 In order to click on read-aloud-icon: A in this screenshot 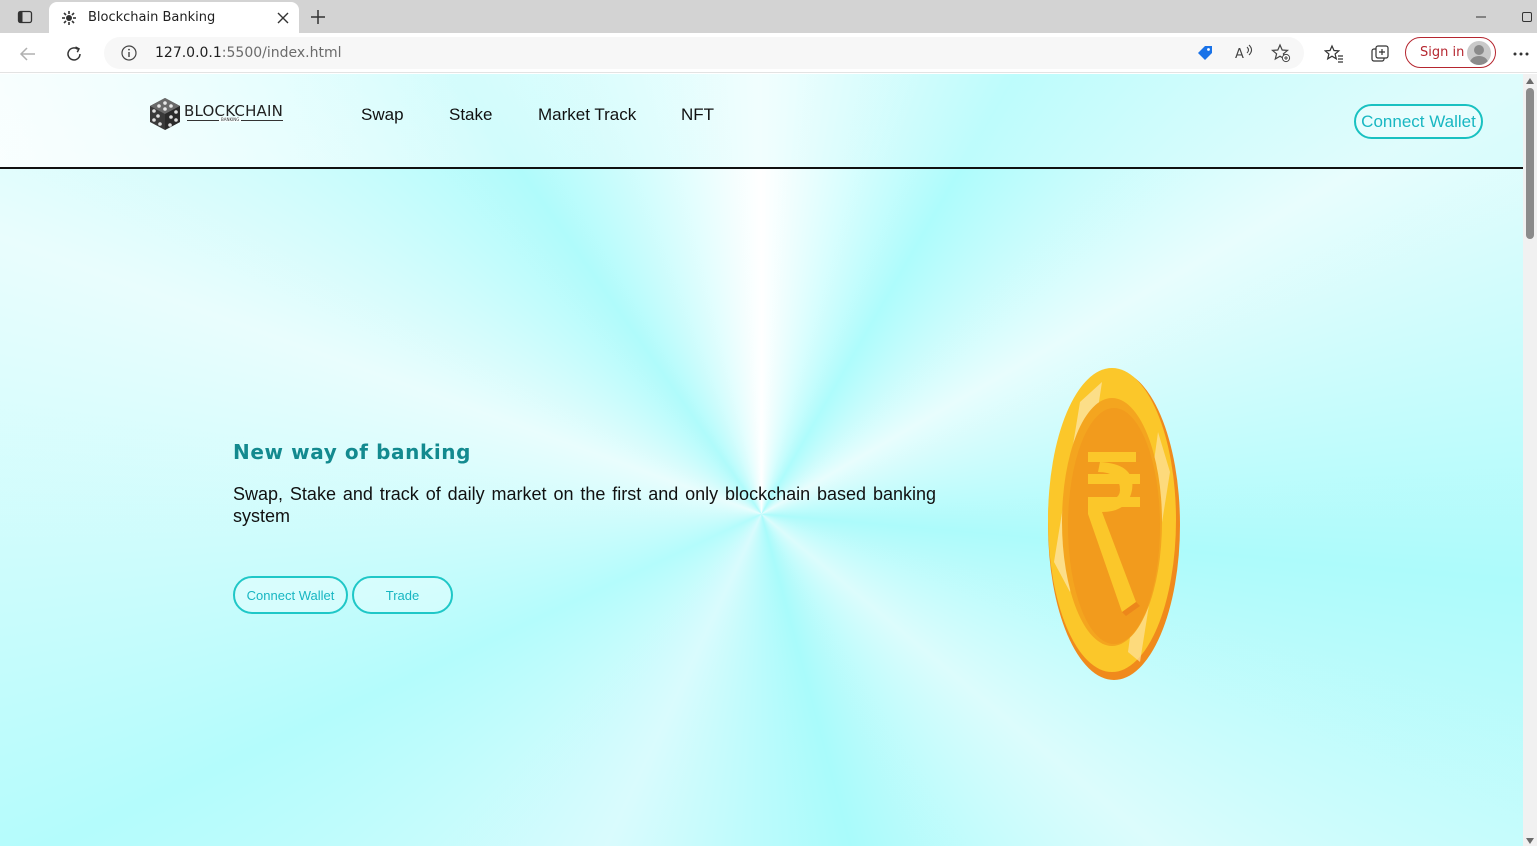, I will do `click(1244, 53)`.